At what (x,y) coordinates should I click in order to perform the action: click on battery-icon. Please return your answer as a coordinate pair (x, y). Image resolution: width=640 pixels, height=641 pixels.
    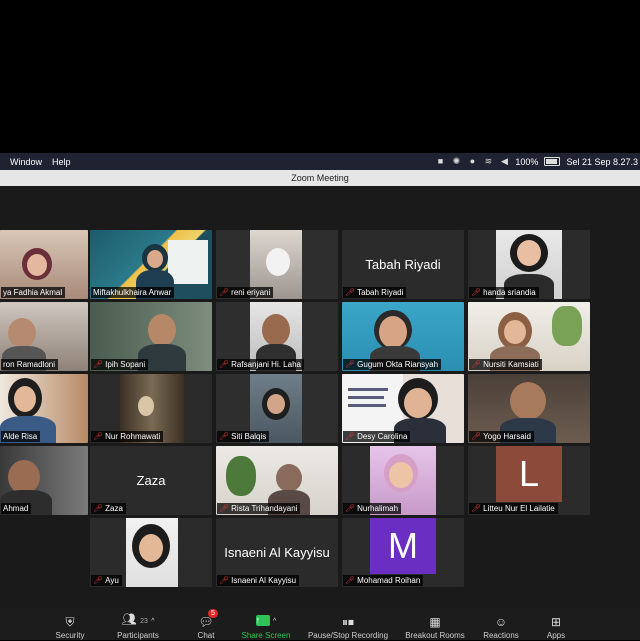
    Looking at the image, I should click on (552, 161).